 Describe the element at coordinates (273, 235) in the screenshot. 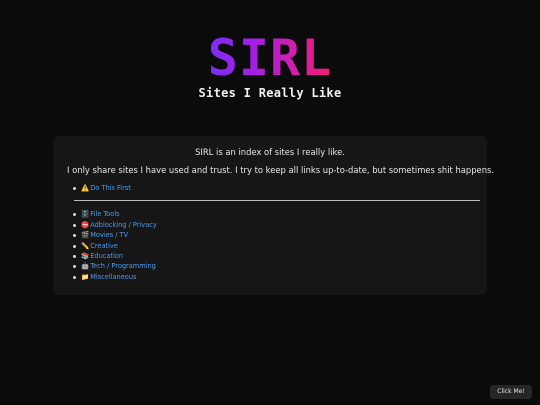

I see `list-item-movies-tv: 🎬Movies / TV` at that location.